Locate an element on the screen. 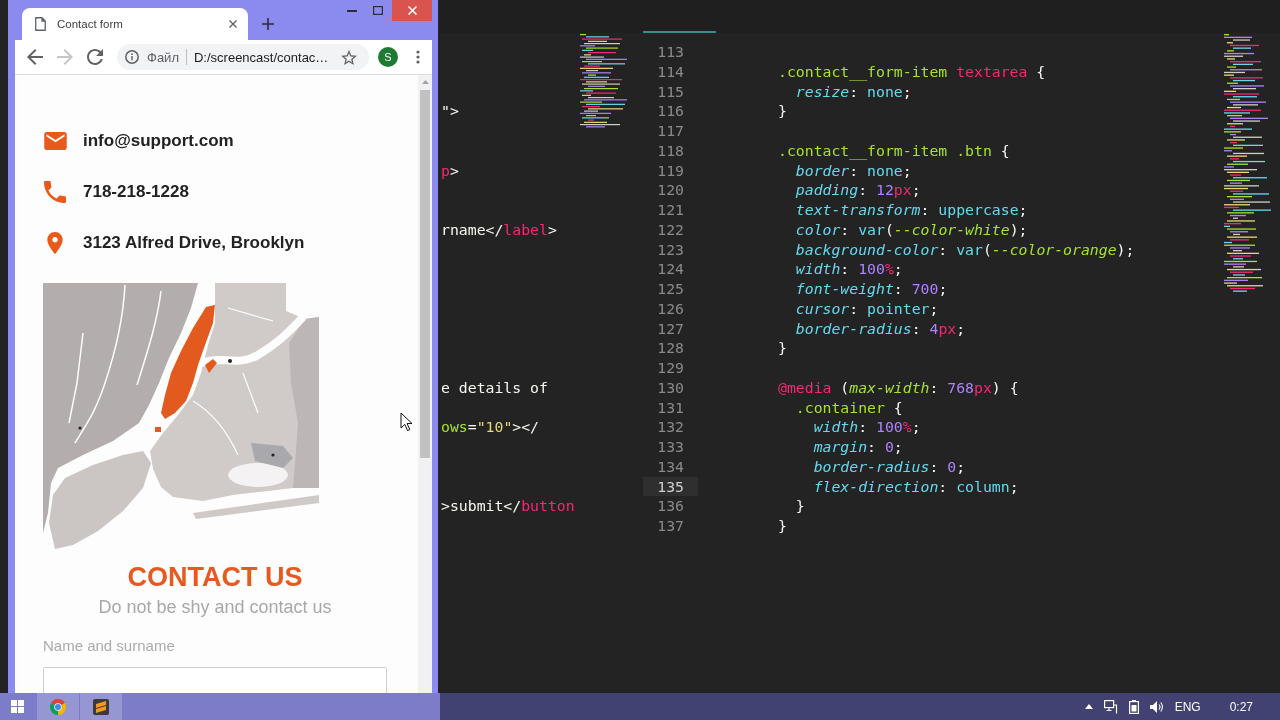  address-text: 3123 Alfred Drive, Brooklyn is located at coordinates (194, 243).